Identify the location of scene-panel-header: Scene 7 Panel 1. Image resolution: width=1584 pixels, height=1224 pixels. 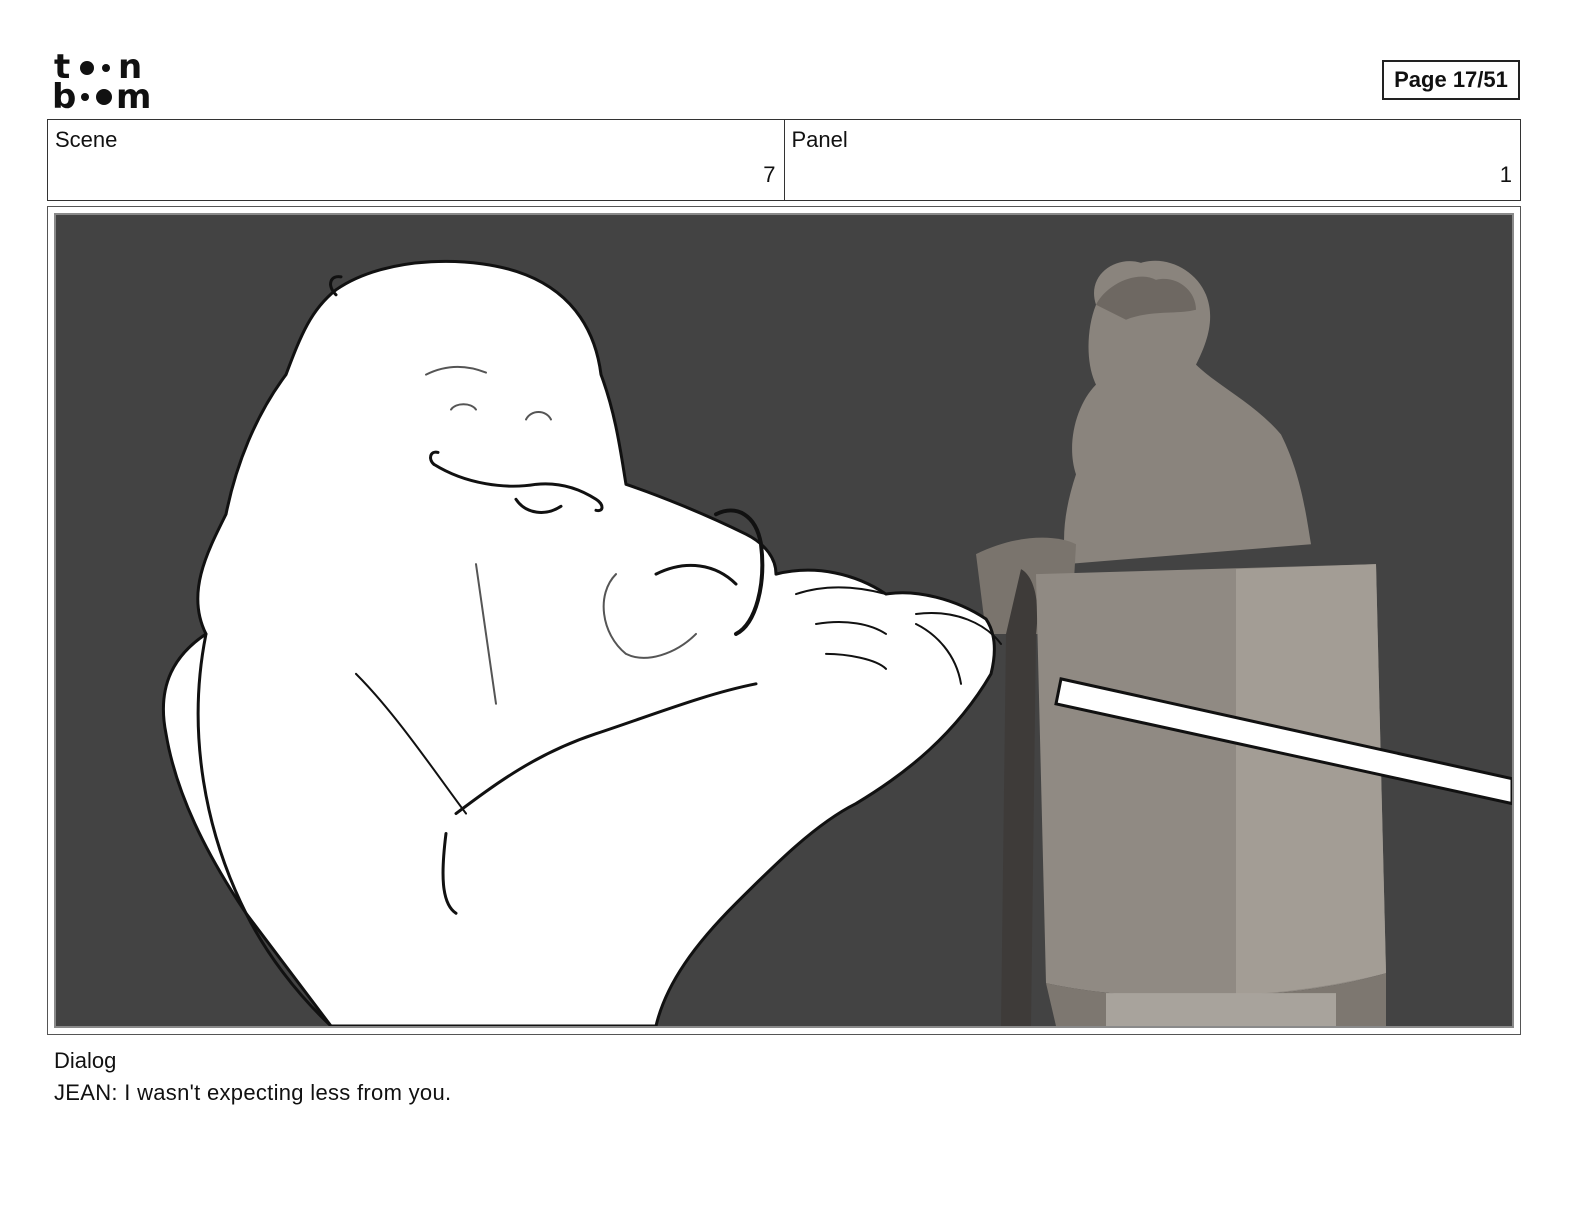
(784, 160).